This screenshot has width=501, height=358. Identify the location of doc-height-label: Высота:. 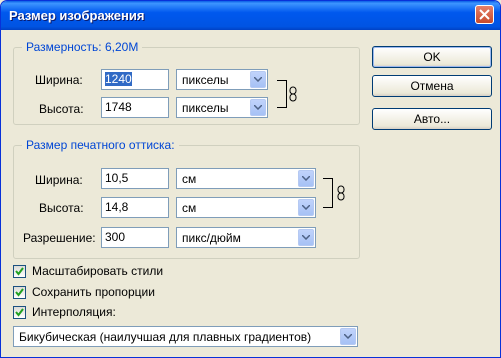
(61, 208).